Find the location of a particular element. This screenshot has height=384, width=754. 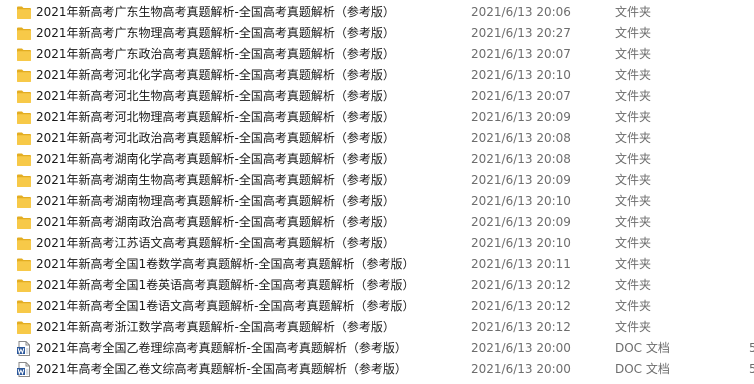

file-name: 2021年新高考湖南政治高考真题解析-全国高考真题解析（参考版） is located at coordinates (215, 222).